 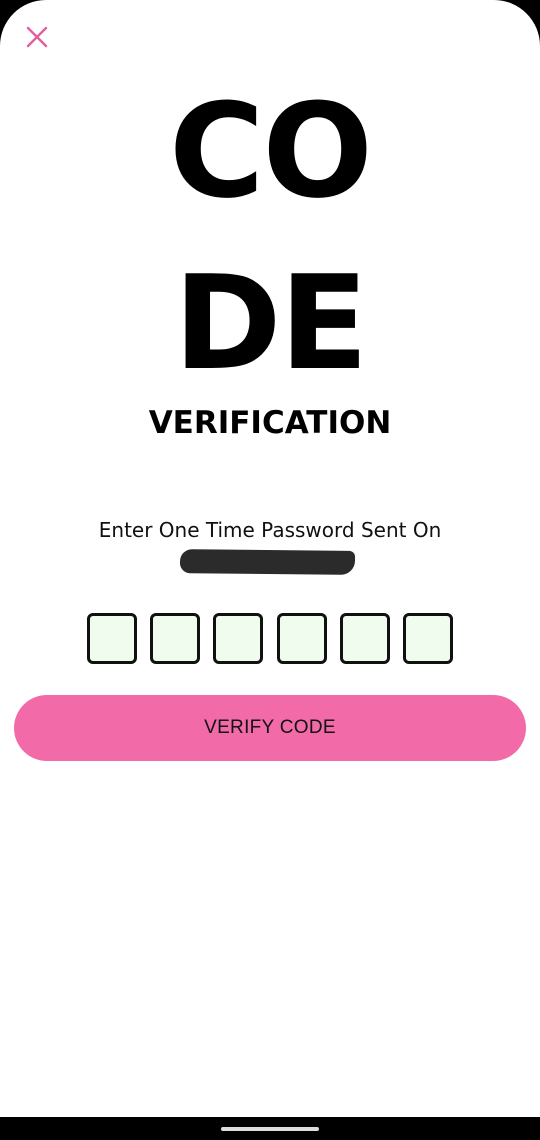 What do you see at coordinates (271, 151) in the screenshot?
I see `page-title-line-1: CO` at bounding box center [271, 151].